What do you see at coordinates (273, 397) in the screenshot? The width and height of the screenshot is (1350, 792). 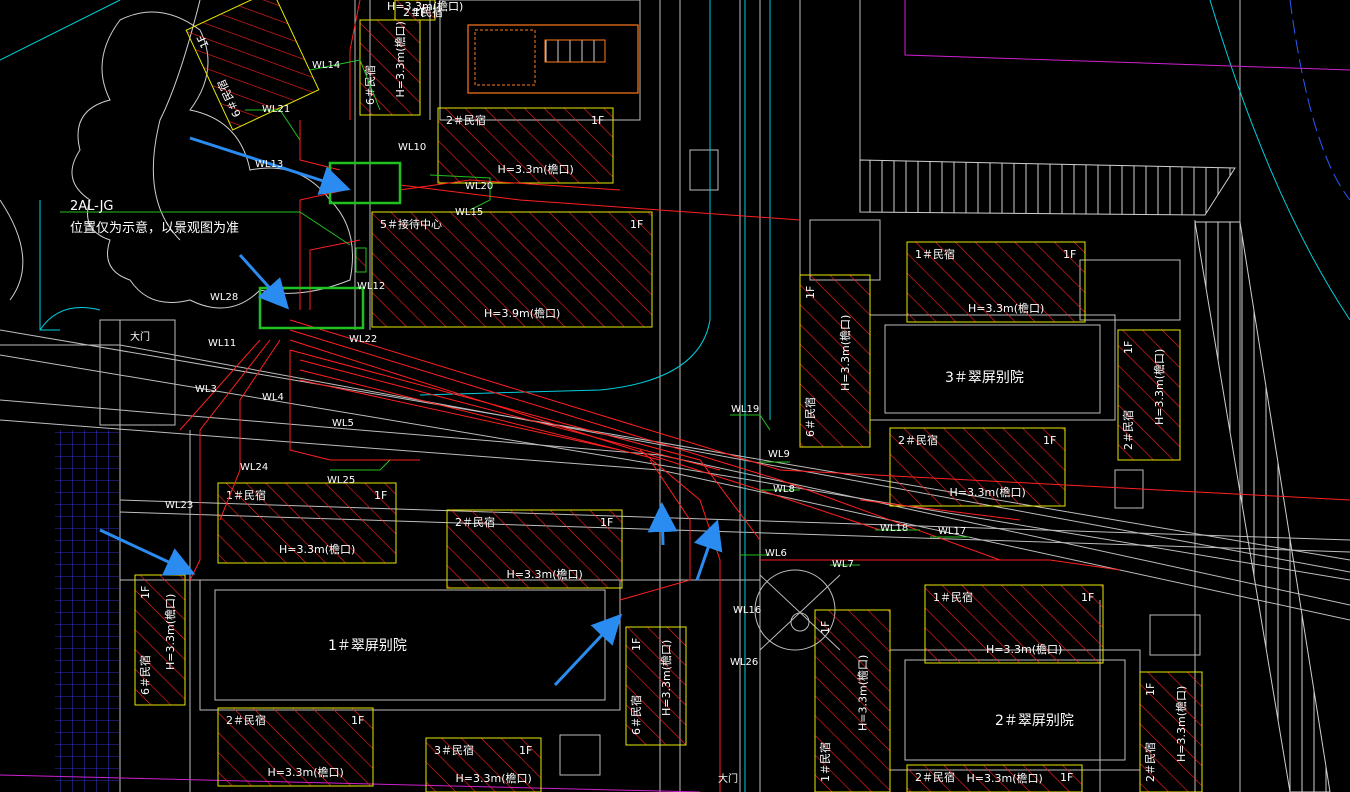 I see `circuit-label: WL4` at bounding box center [273, 397].